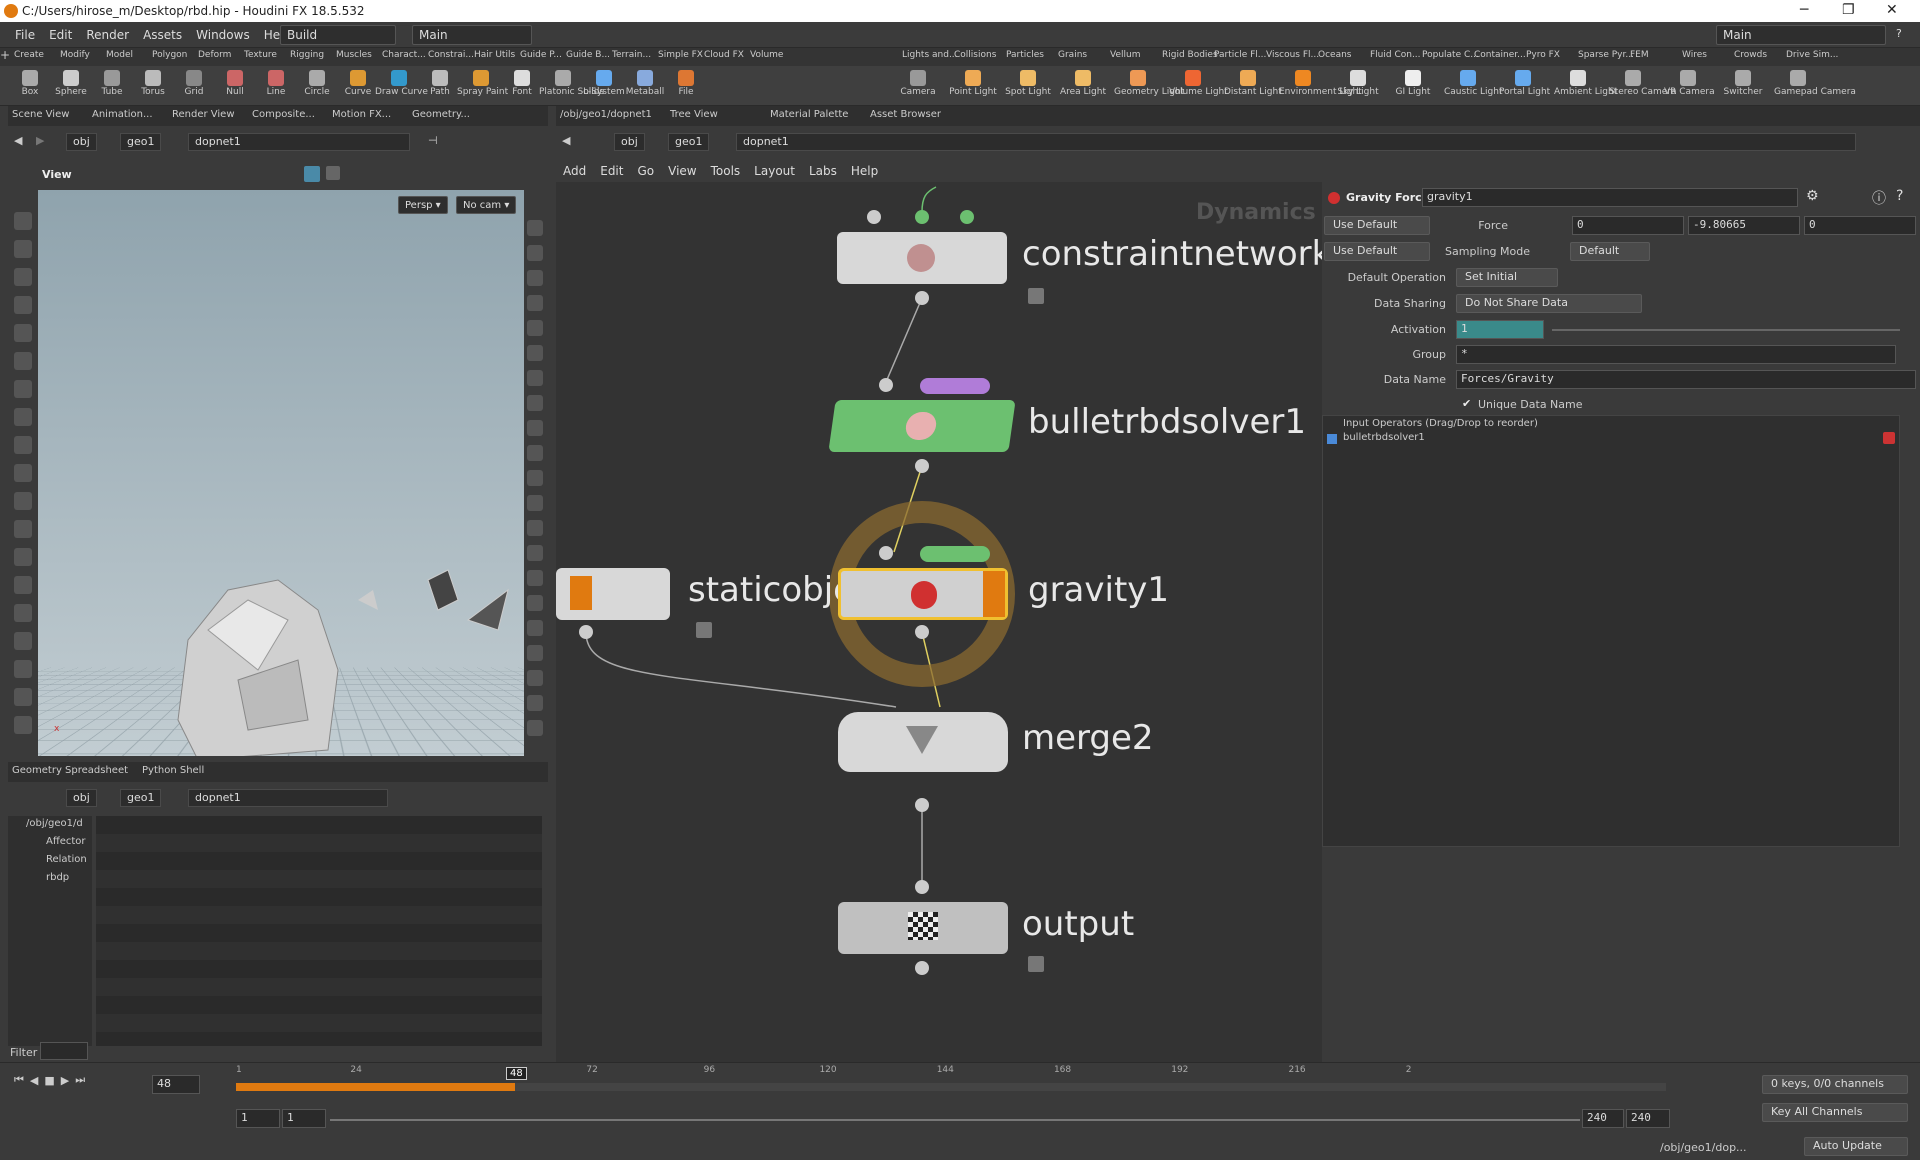 This screenshot has width=1920, height=1160. I want to click on display-tool-9-icon, so click(535, 453).